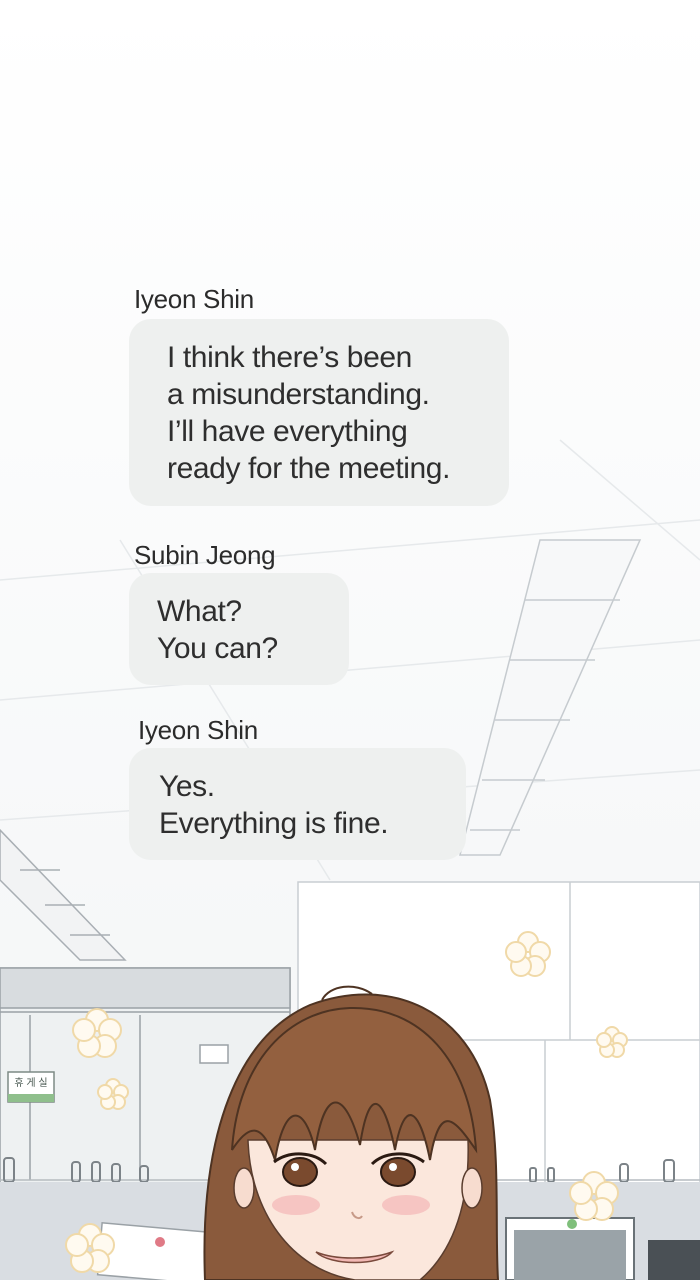 This screenshot has width=700, height=1280. Describe the element at coordinates (309, 468) in the screenshot. I see `bubble-text-line: ready for the meeting.` at that location.